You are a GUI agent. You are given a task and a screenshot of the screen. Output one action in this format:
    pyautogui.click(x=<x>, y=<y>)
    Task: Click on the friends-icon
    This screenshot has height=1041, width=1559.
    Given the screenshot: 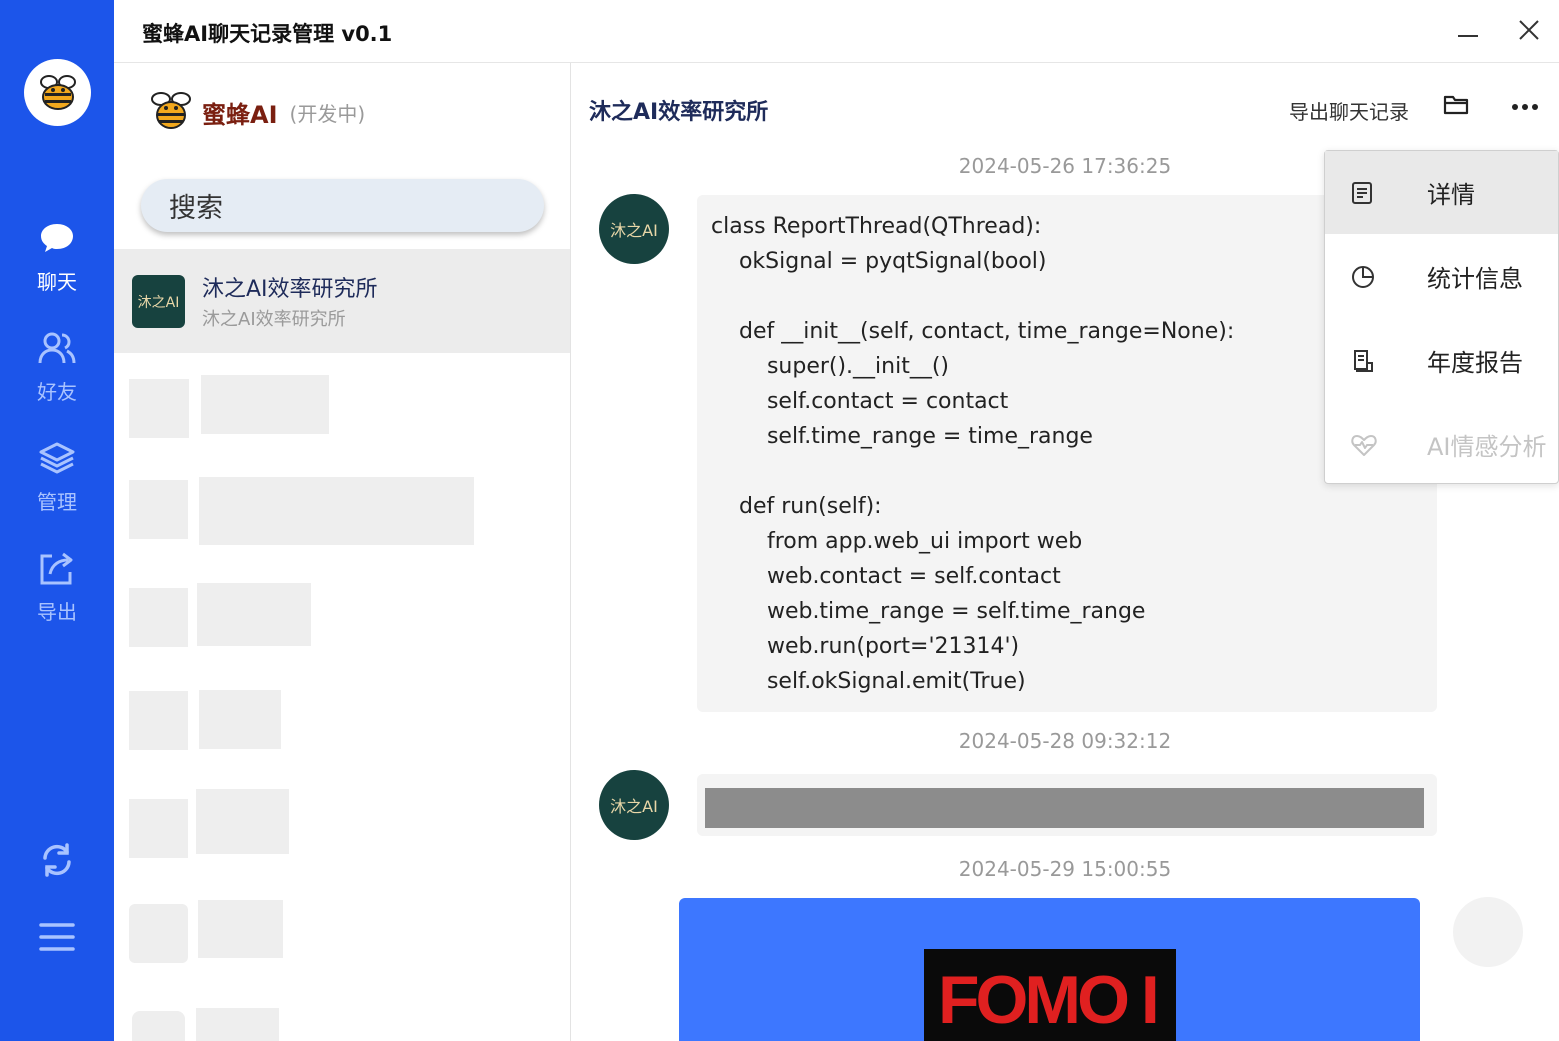 What is the action you would take?
    pyautogui.click(x=57, y=348)
    